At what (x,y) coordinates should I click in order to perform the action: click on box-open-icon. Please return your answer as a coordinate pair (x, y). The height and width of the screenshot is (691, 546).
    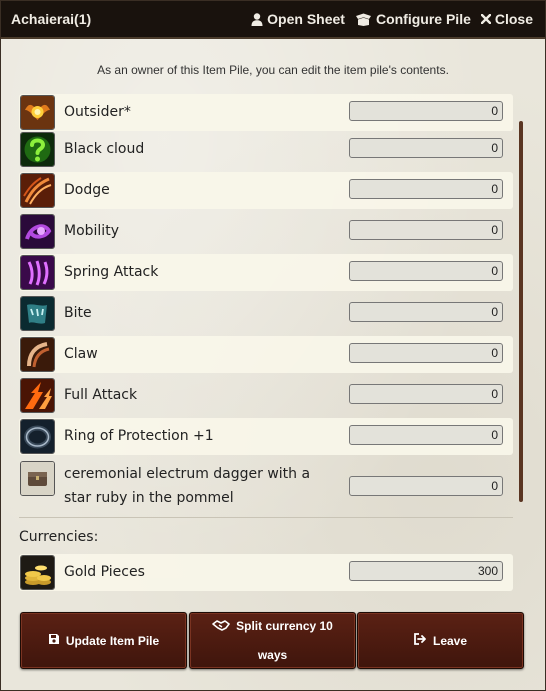
    Looking at the image, I should click on (363, 19).